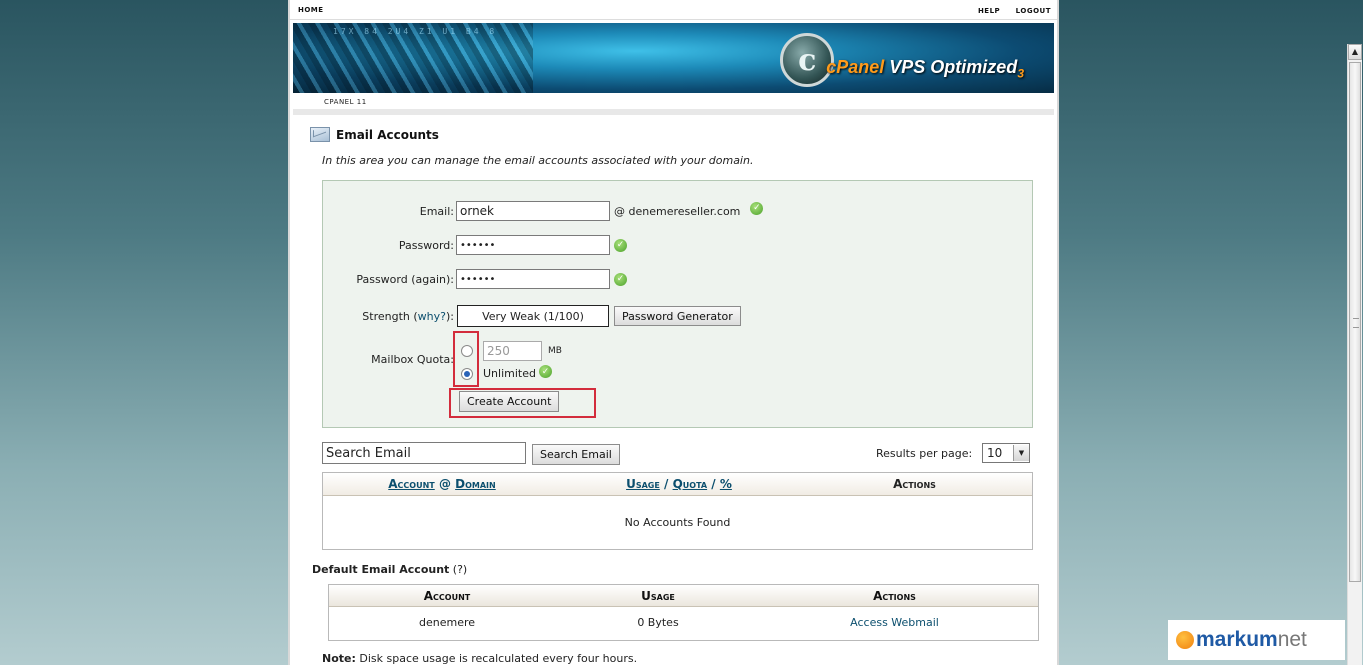 The image size is (1363, 665). What do you see at coordinates (1355, 52) in the screenshot?
I see `scroll-up-icon: ▲` at bounding box center [1355, 52].